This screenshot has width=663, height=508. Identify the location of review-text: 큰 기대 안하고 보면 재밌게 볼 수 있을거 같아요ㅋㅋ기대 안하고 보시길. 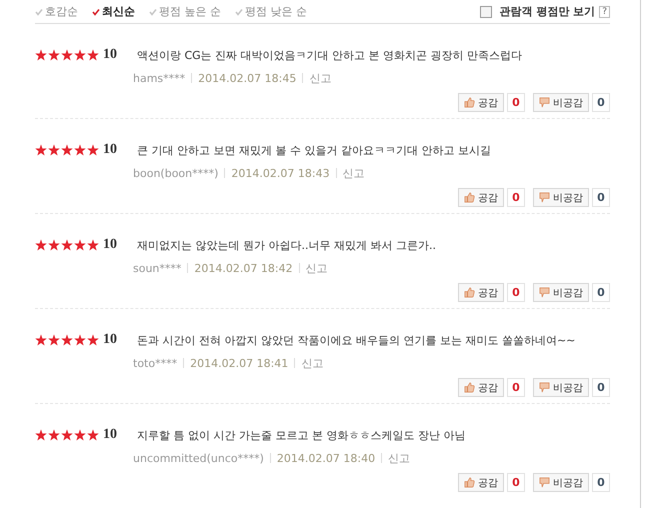
(314, 150).